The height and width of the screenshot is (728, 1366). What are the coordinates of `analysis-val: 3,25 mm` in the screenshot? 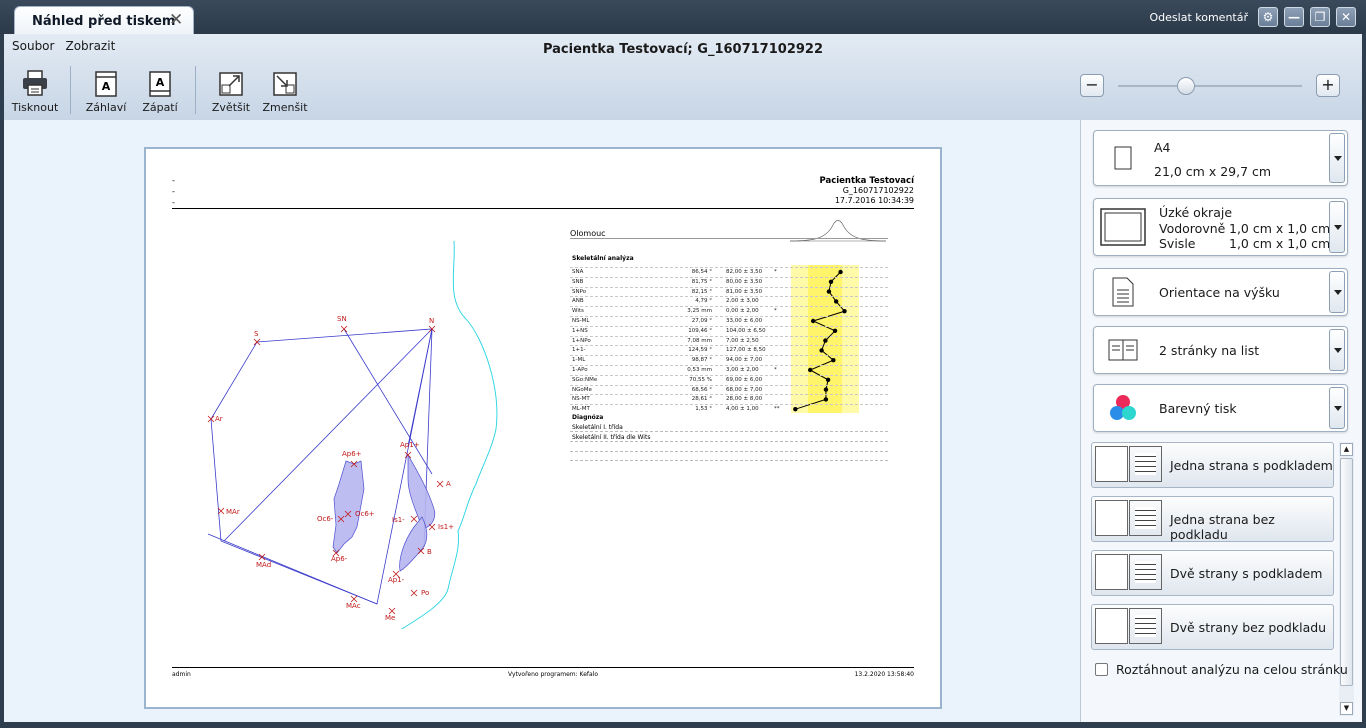 It's located at (699, 311).